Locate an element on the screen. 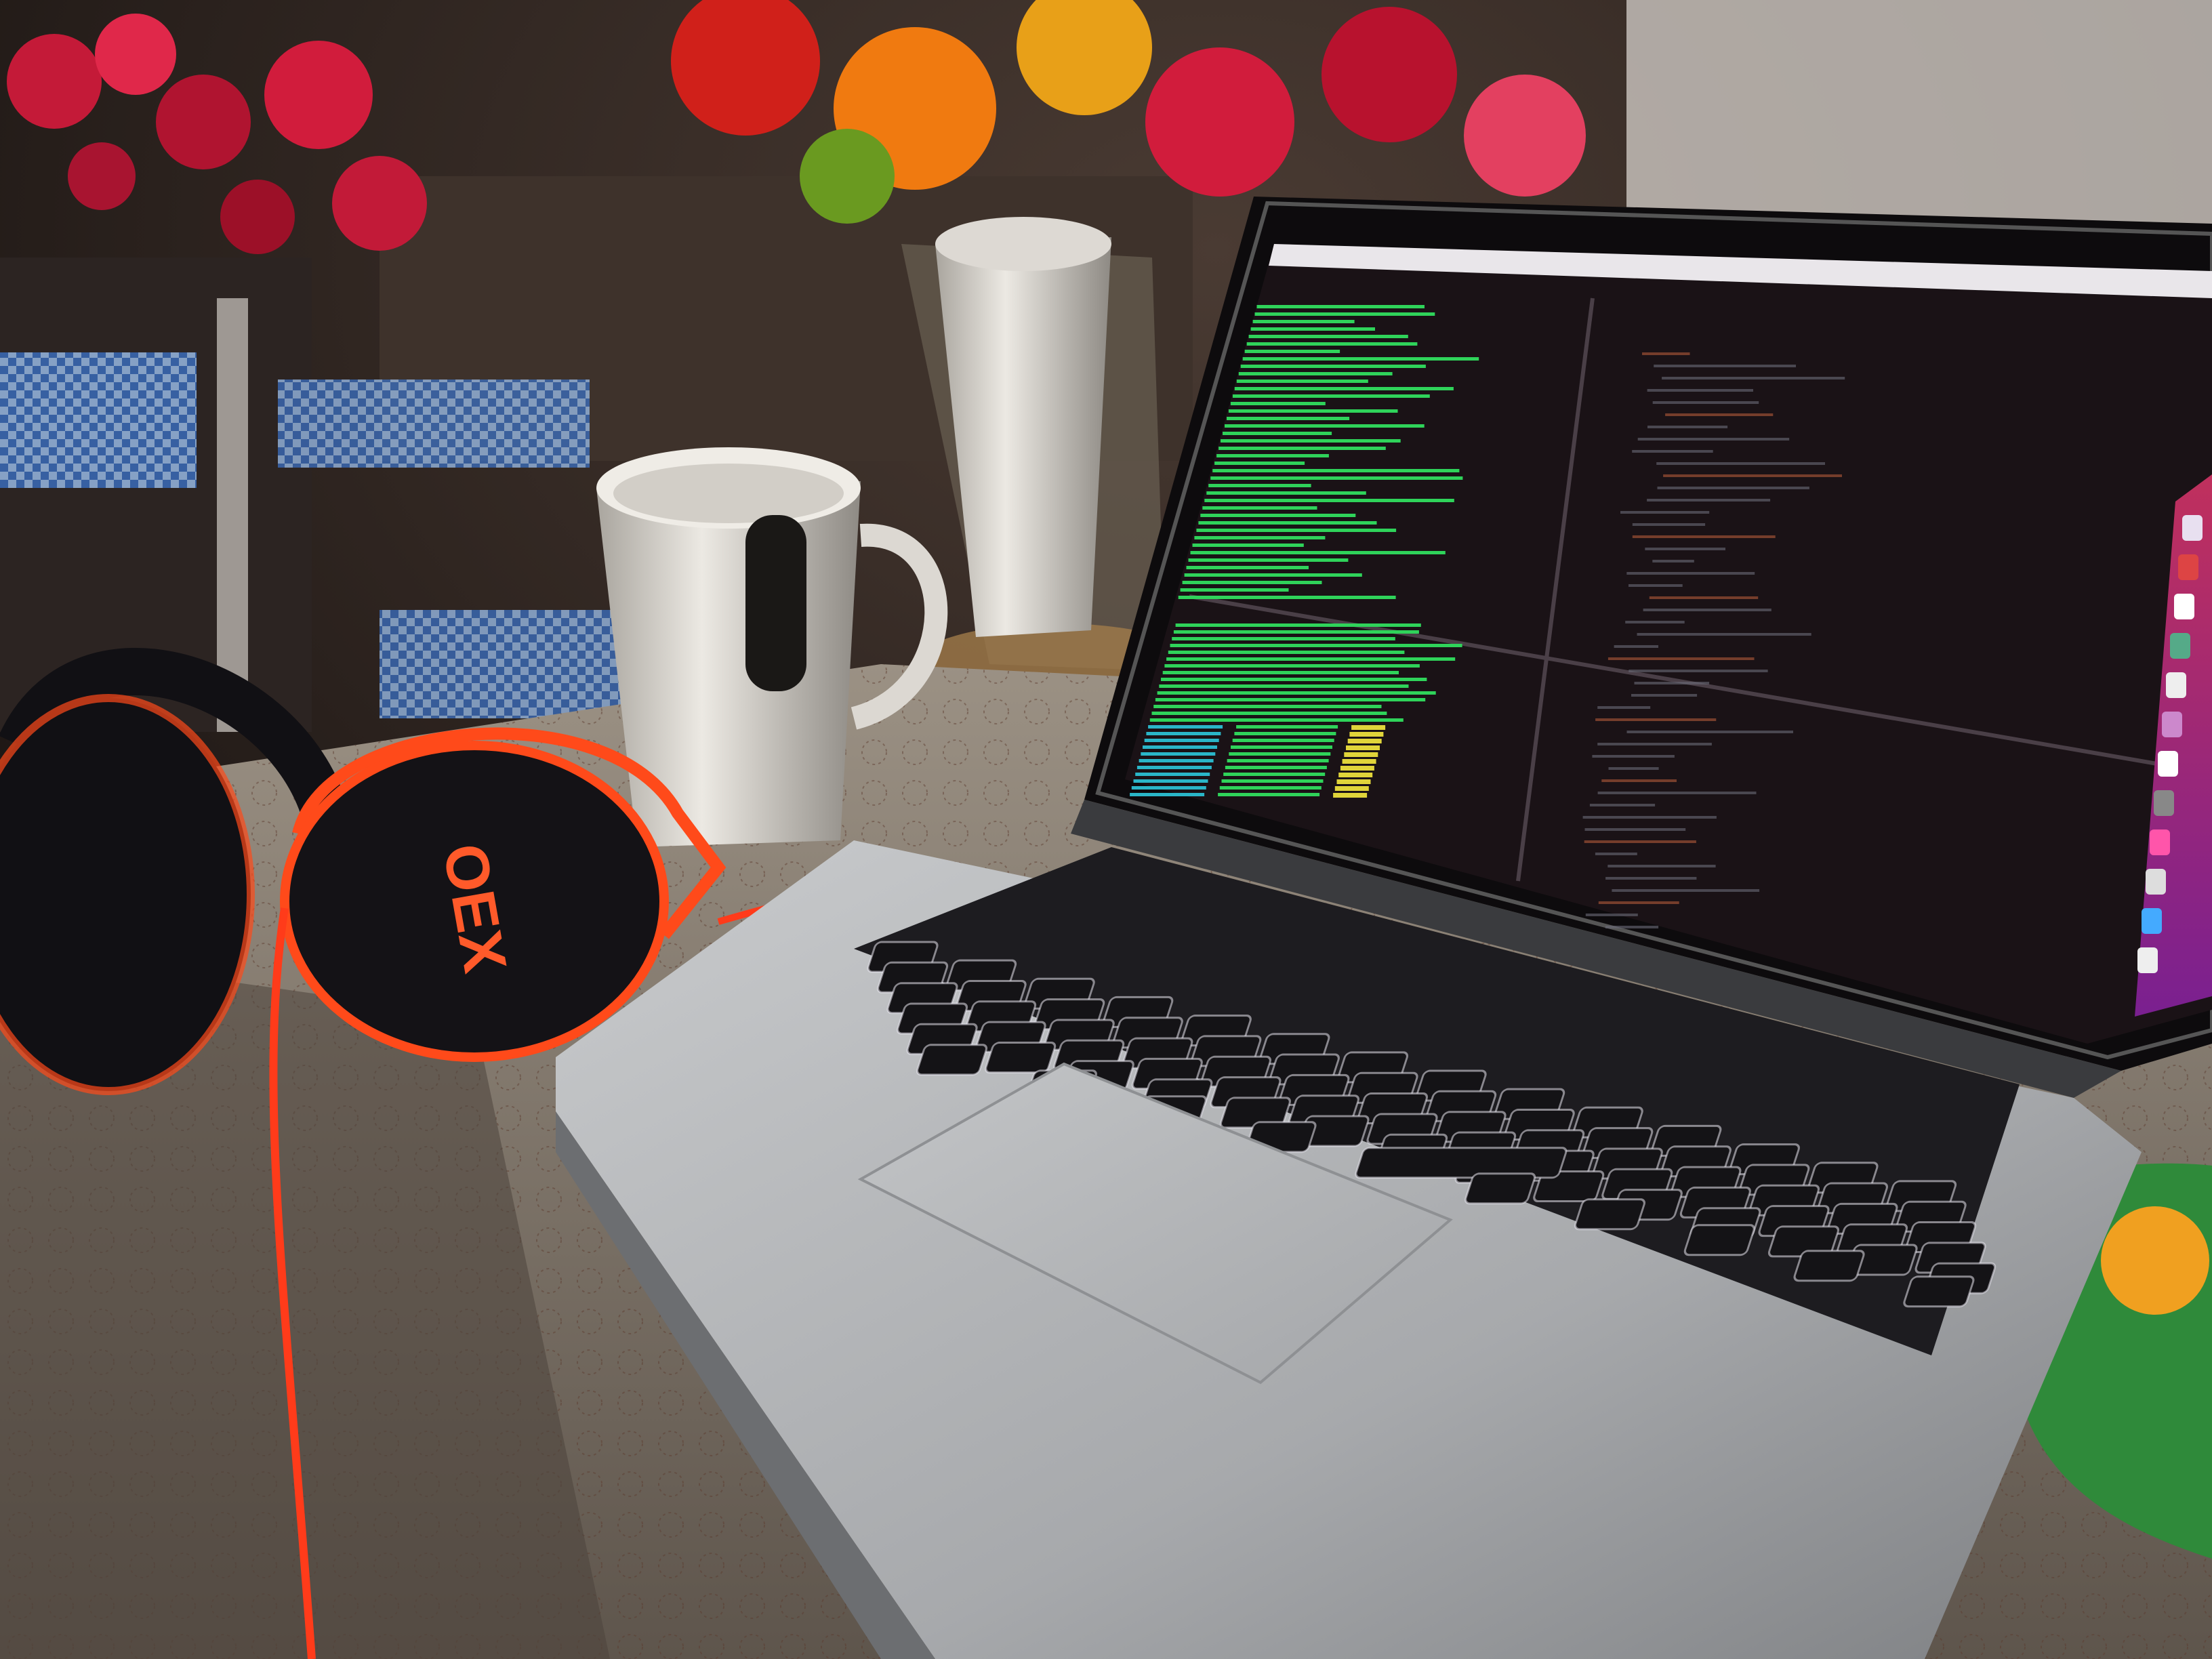  checker-cloth-left is located at coordinates (98, 420).